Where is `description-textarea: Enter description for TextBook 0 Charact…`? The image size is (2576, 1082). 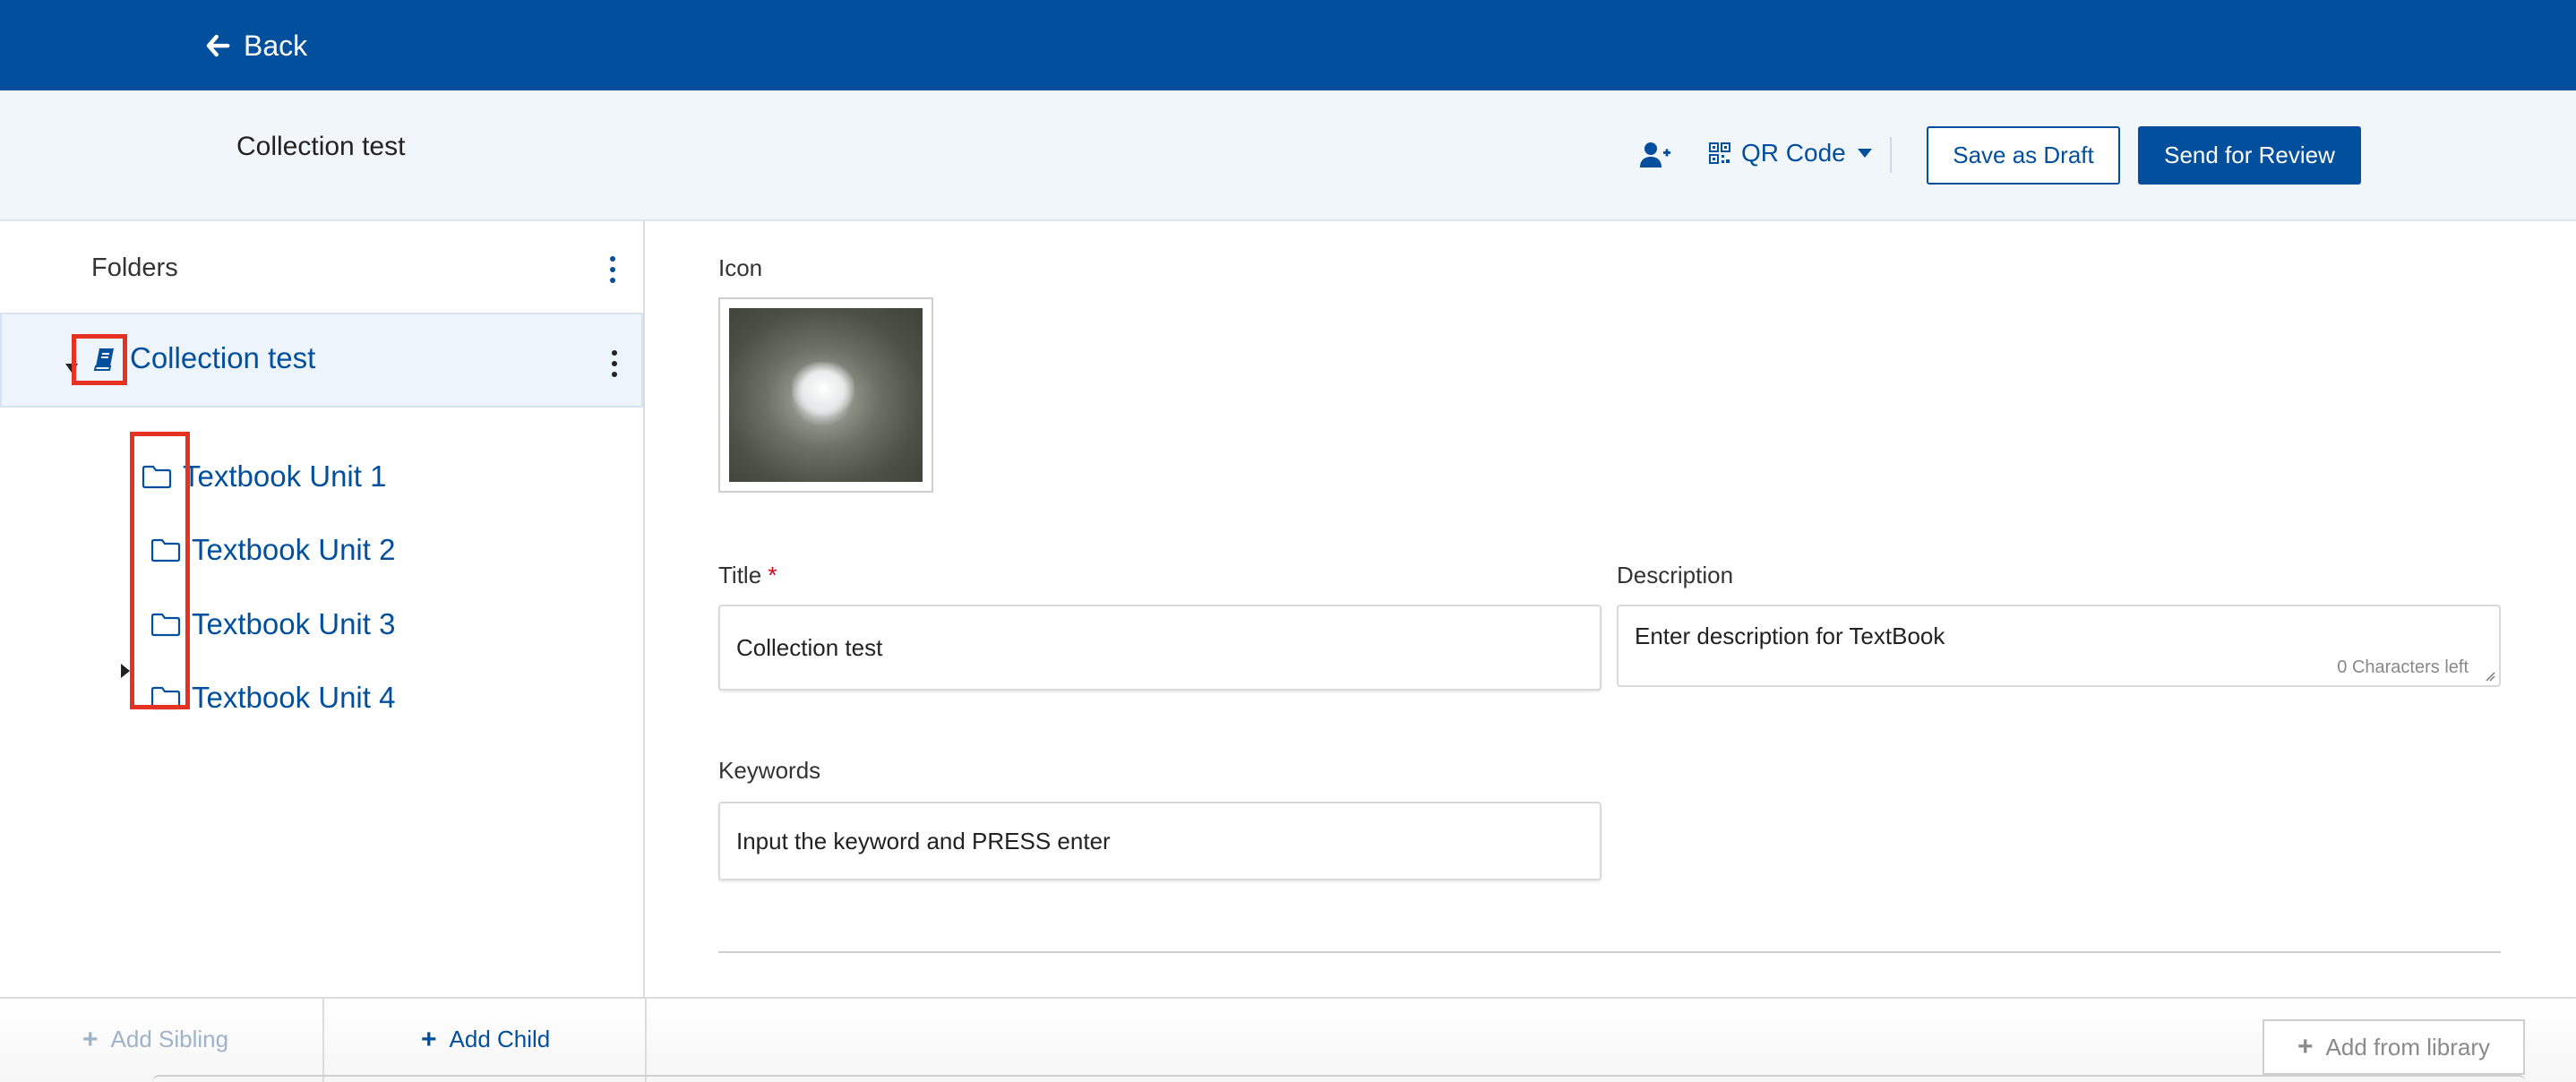 description-textarea: Enter description for TextBook 0 Charact… is located at coordinates (2059, 646).